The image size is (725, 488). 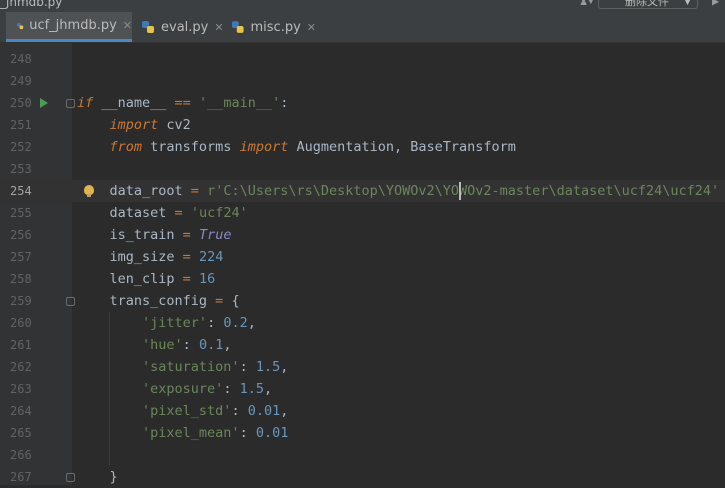 I want to click on code-text: if __name__ == '__main__':, so click(x=182, y=103).